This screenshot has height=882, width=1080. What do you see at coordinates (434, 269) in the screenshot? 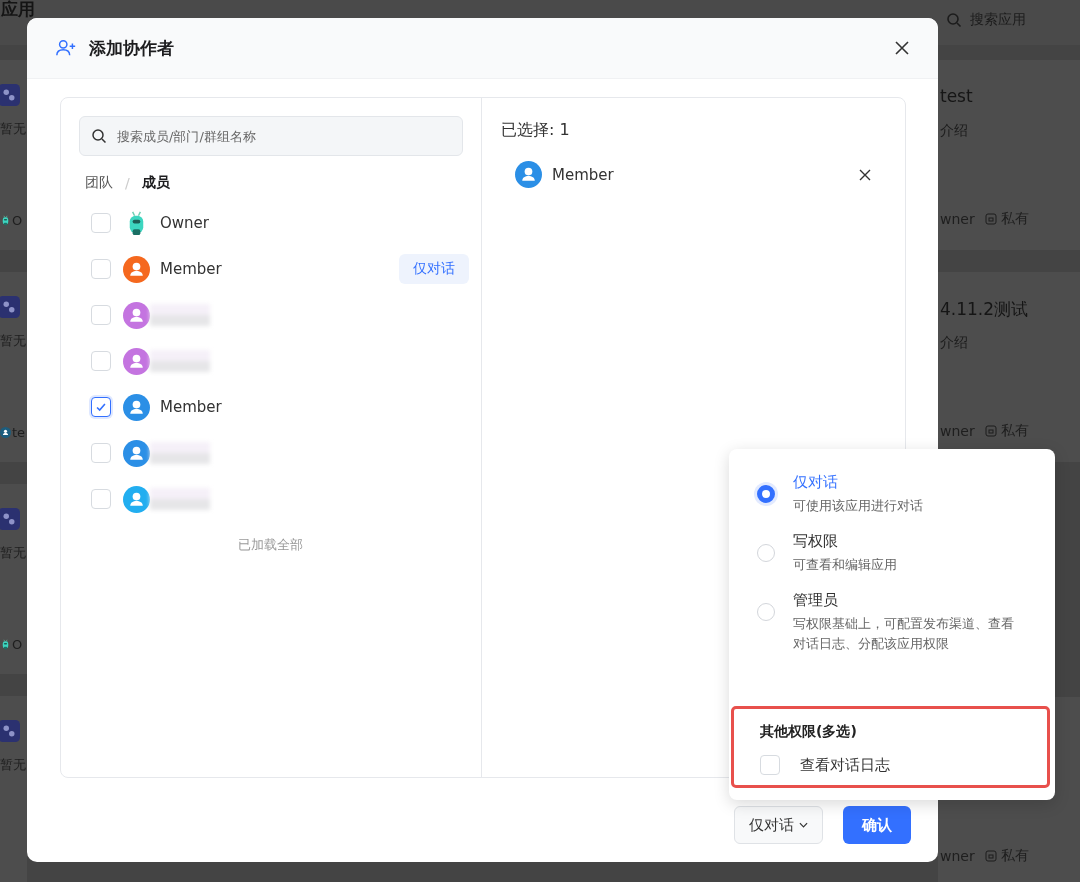
I see `role-tag: 仅对话` at bounding box center [434, 269].